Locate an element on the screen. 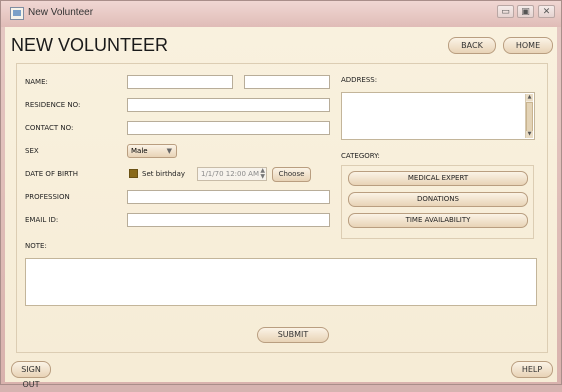 Image resolution: width=562 pixels, height=392 pixels. residence-no-input is located at coordinates (228, 105).